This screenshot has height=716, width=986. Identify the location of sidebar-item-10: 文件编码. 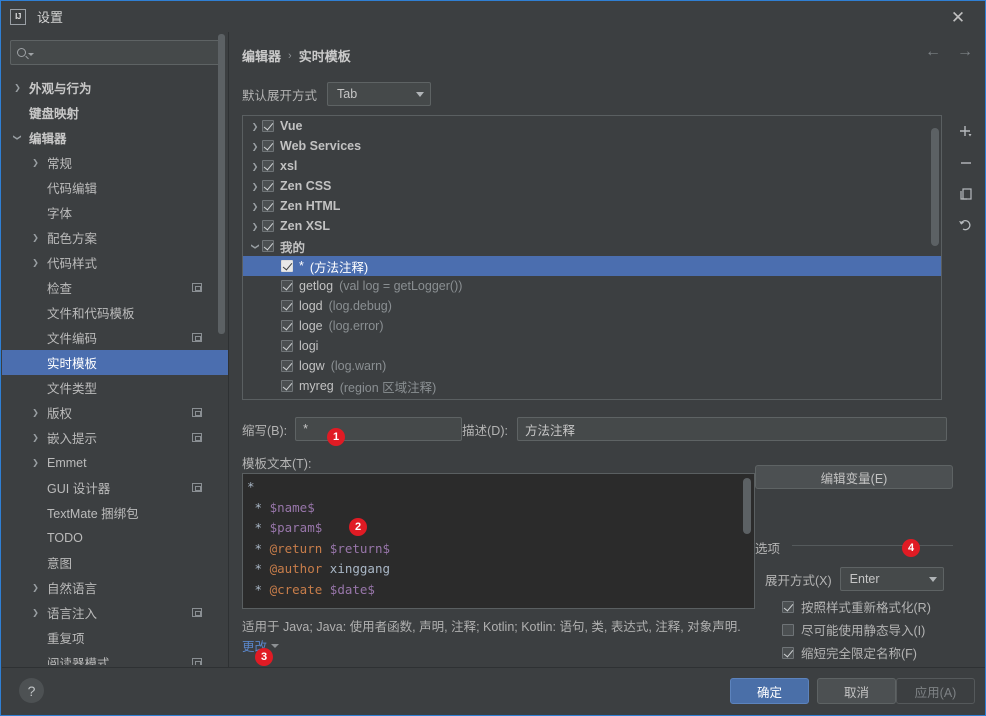
(115, 337).